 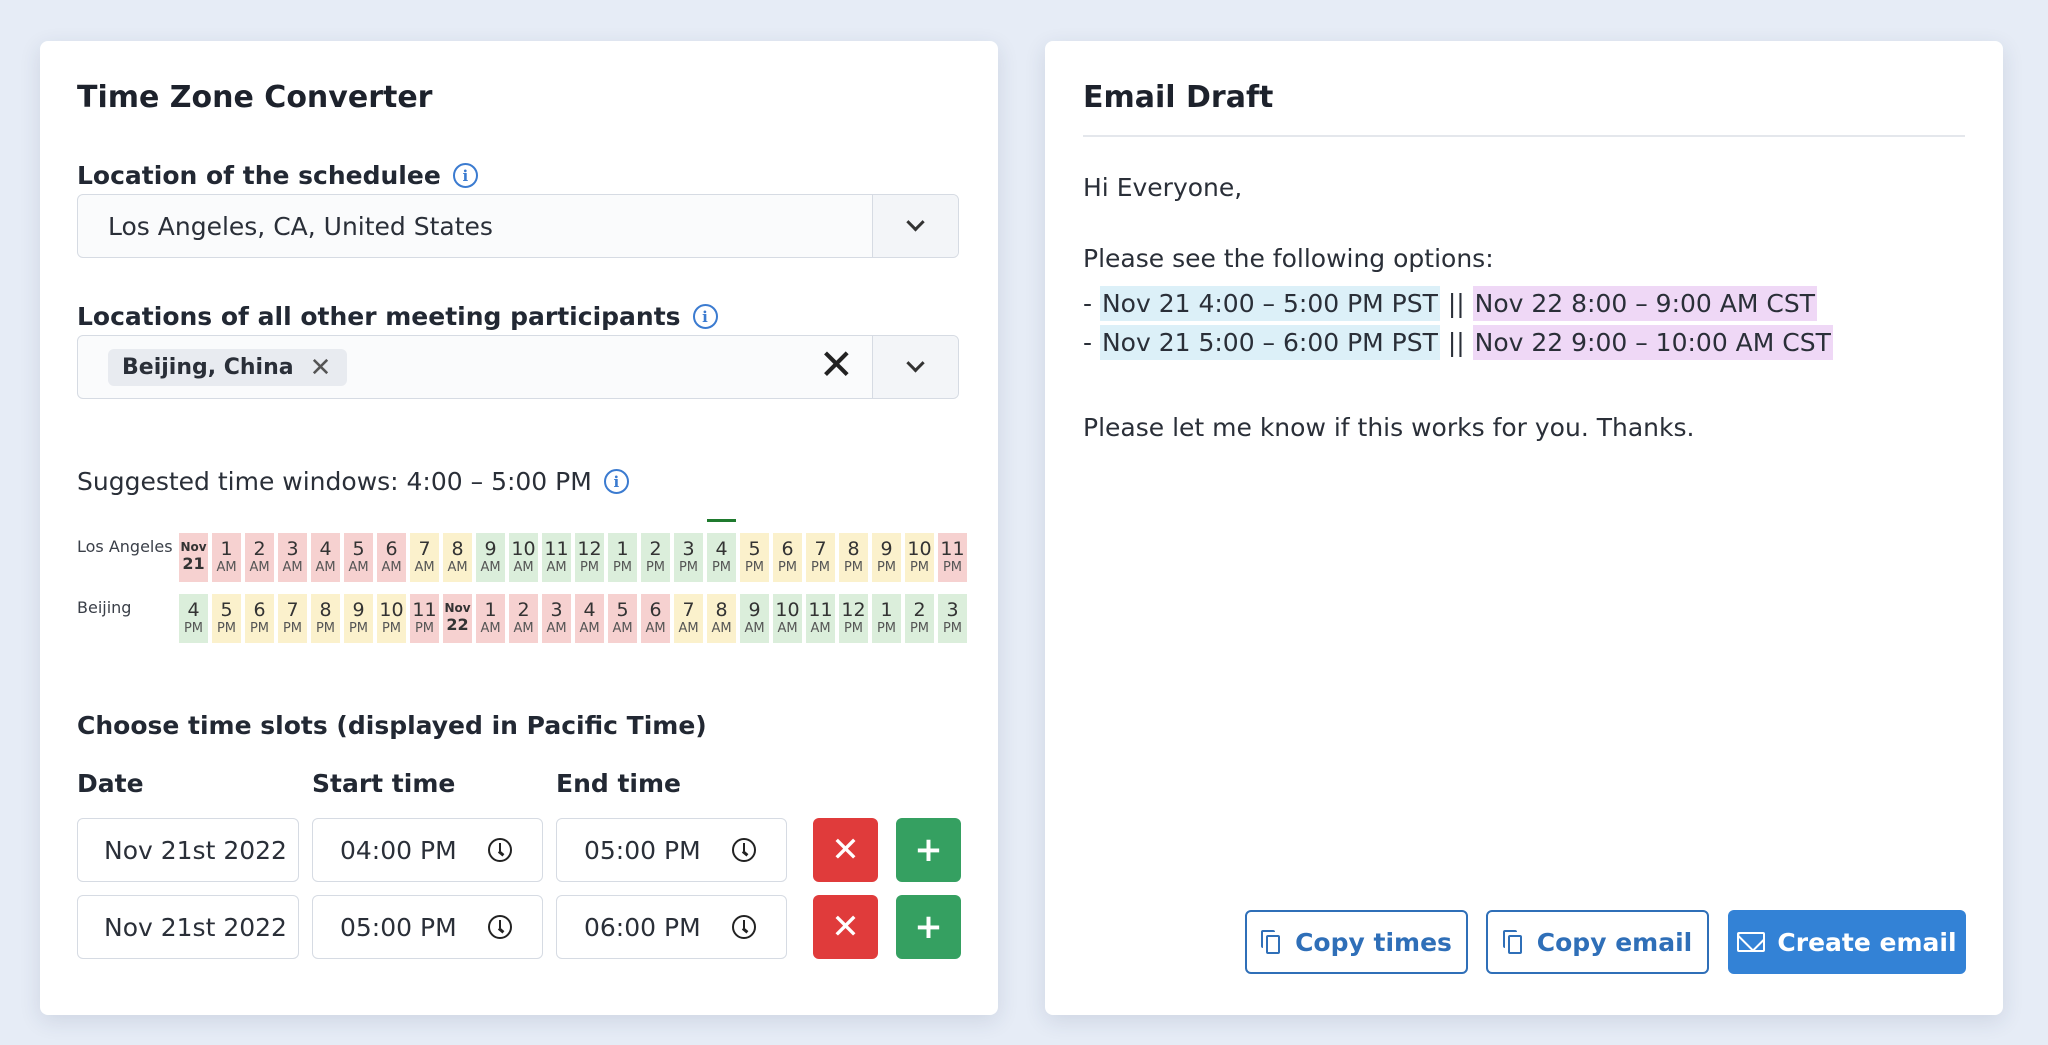 I want to click on timeline-hour-cell: 1 PM, so click(x=886, y=618).